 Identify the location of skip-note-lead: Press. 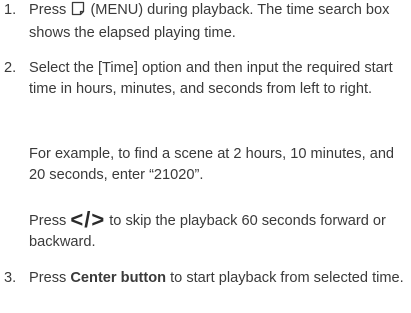
(48, 221).